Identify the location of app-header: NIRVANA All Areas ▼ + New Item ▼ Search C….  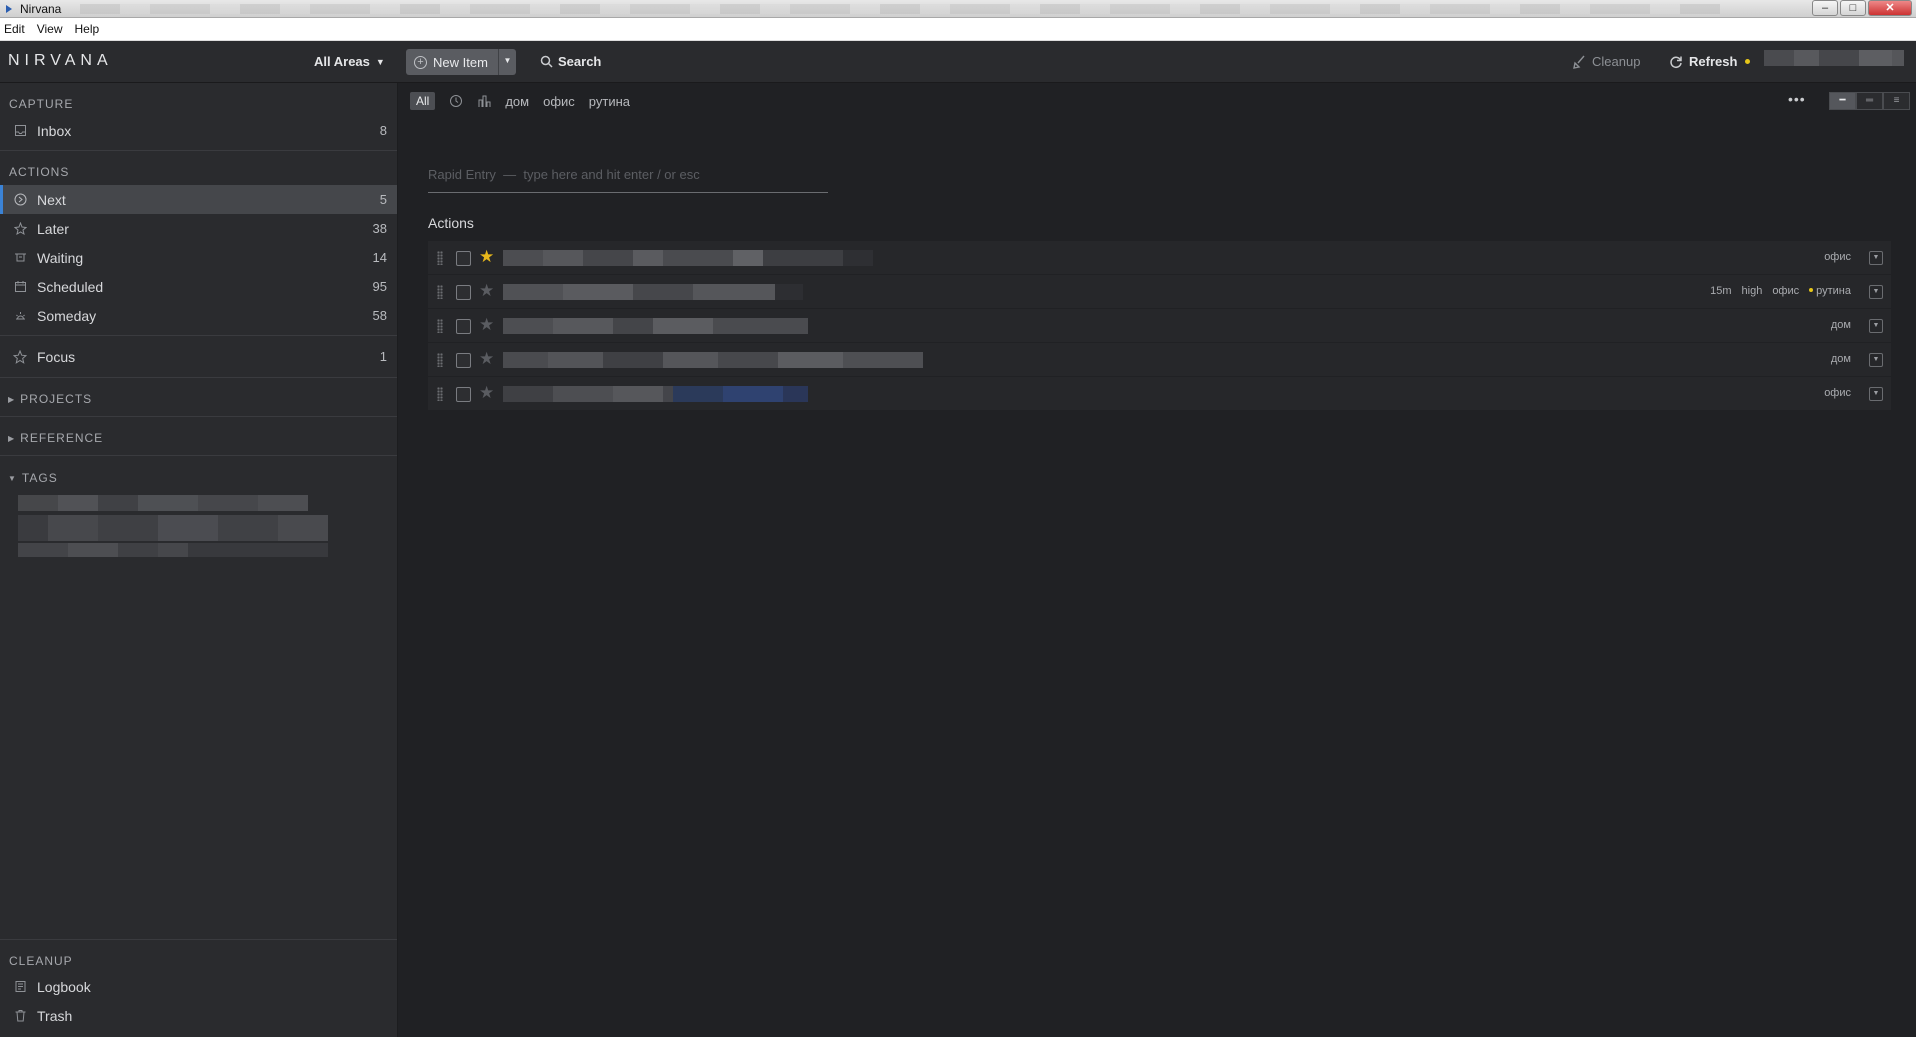
(958, 62).